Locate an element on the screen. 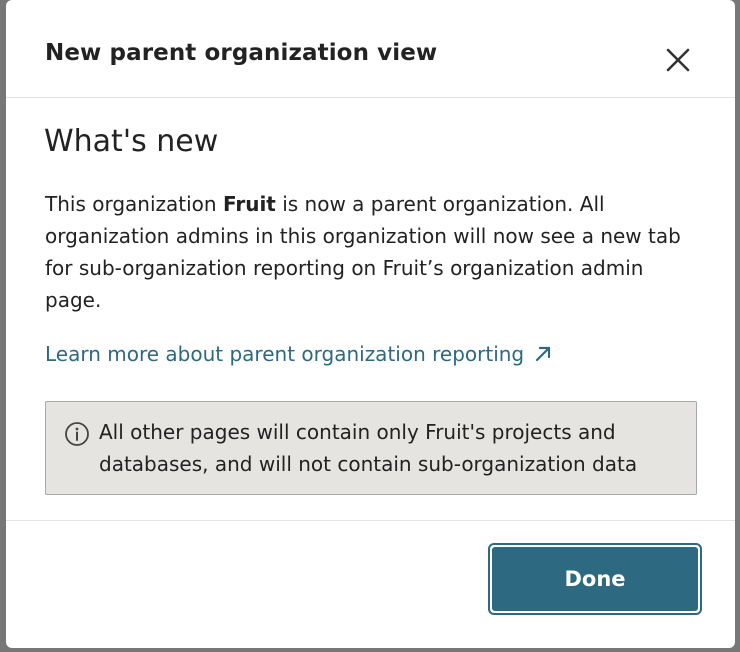 Image resolution: width=740 pixels, height=652 pixels. close-icon is located at coordinates (678, 60).